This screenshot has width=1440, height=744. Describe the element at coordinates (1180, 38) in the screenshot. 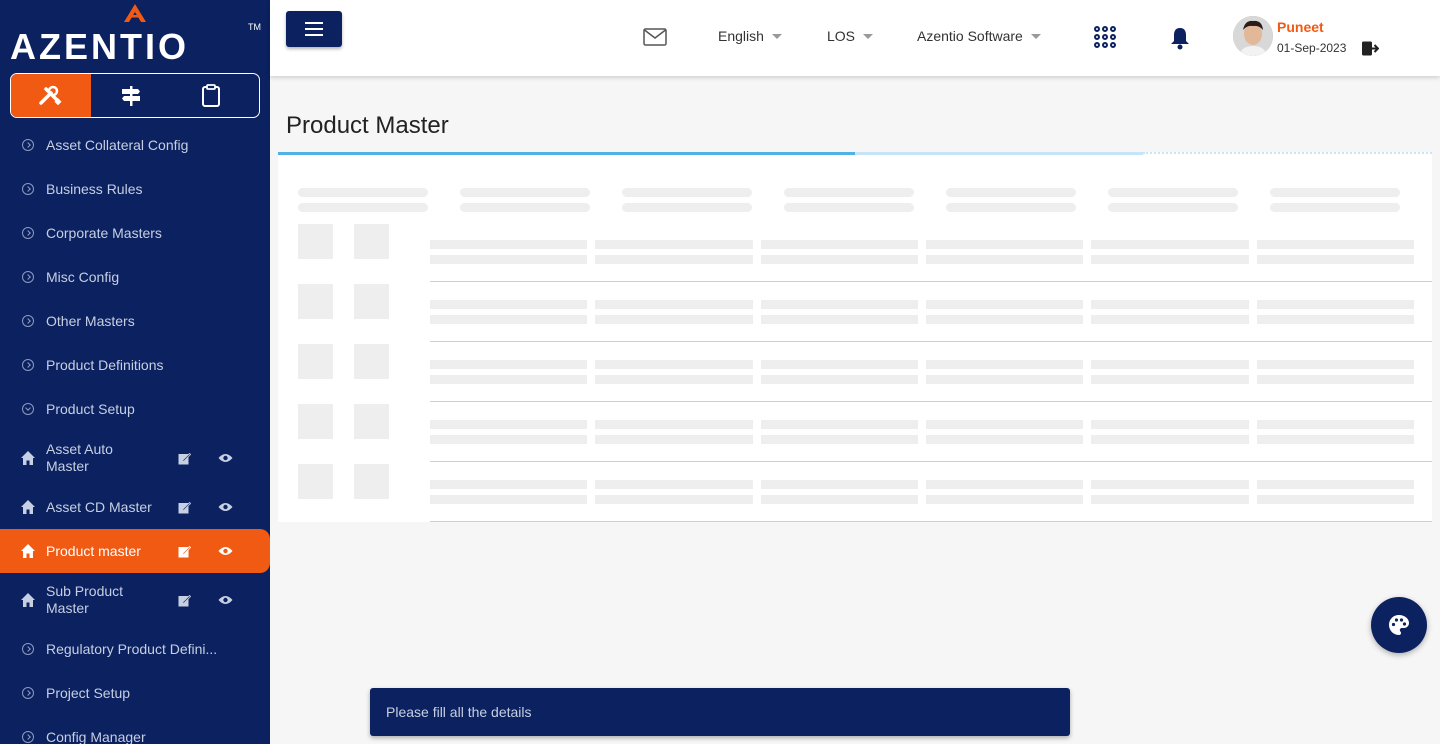

I see `notification-bell-icon` at that location.